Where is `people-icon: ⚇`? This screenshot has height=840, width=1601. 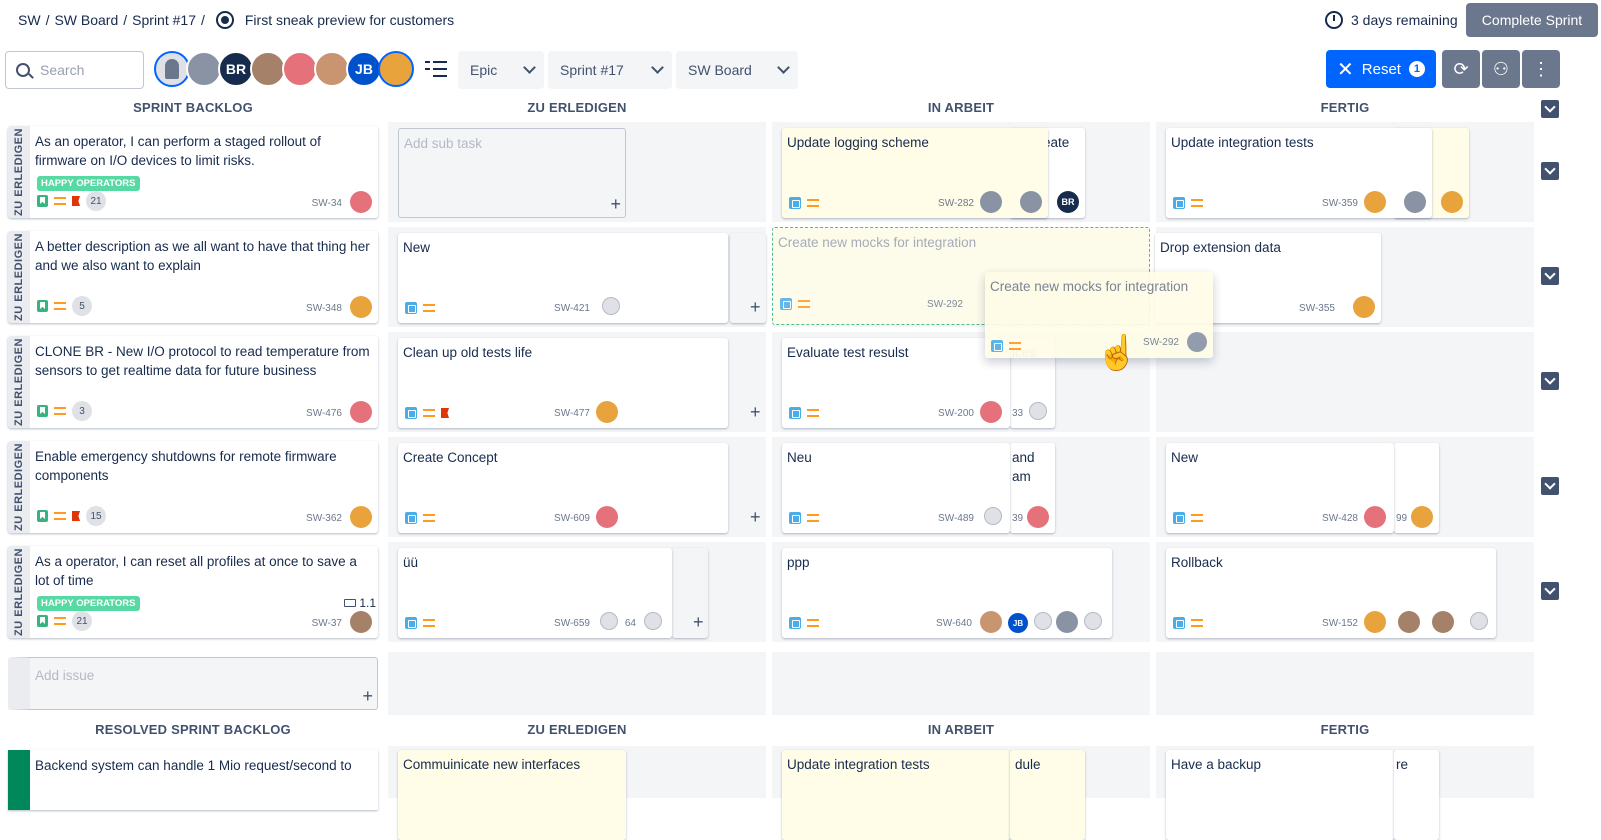
people-icon: ⚇ is located at coordinates (1501, 68).